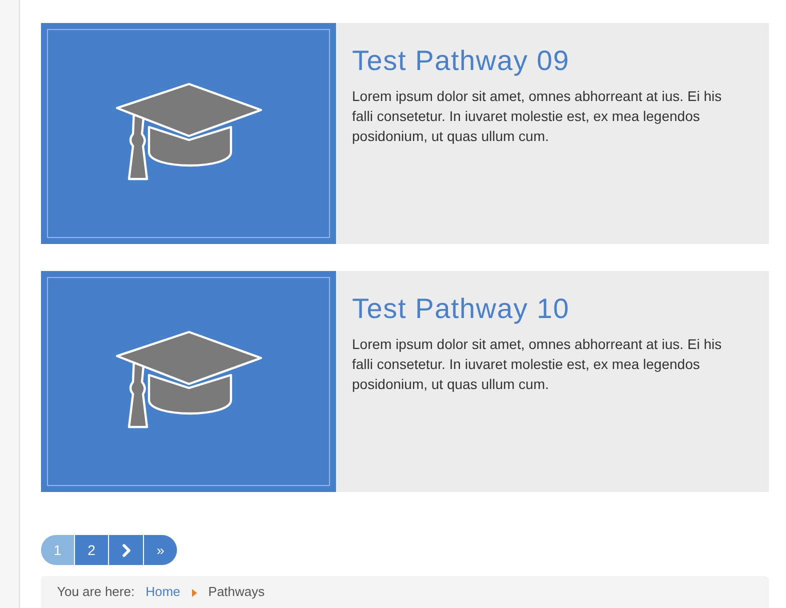 This screenshot has width=786, height=608. I want to click on chevron-right-icon, so click(126, 550).